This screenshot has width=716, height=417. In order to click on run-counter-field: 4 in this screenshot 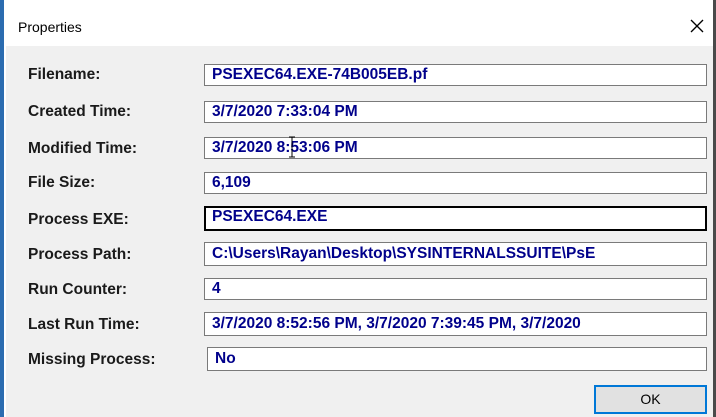, I will do `click(455, 289)`.